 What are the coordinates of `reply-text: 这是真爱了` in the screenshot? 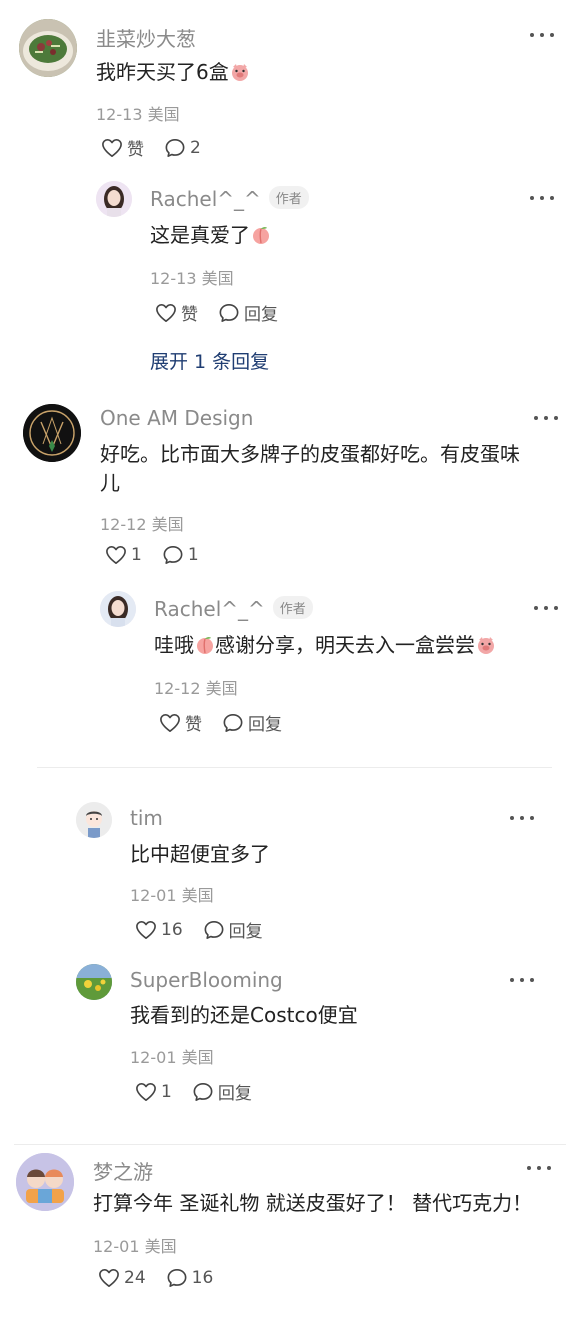 It's located at (210, 235).